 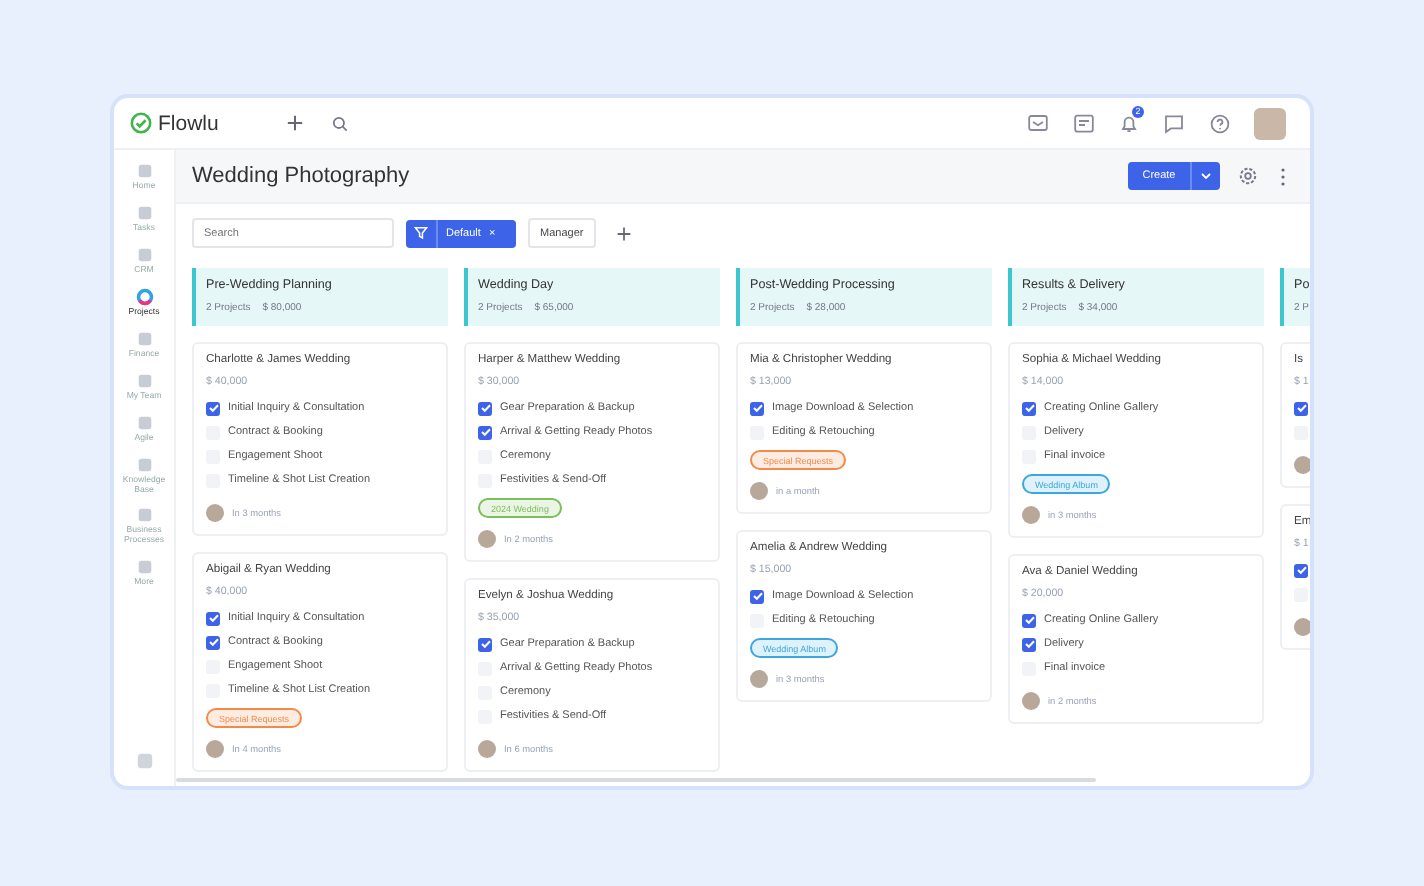 I want to click on mail-icon, so click(x=1038, y=123).